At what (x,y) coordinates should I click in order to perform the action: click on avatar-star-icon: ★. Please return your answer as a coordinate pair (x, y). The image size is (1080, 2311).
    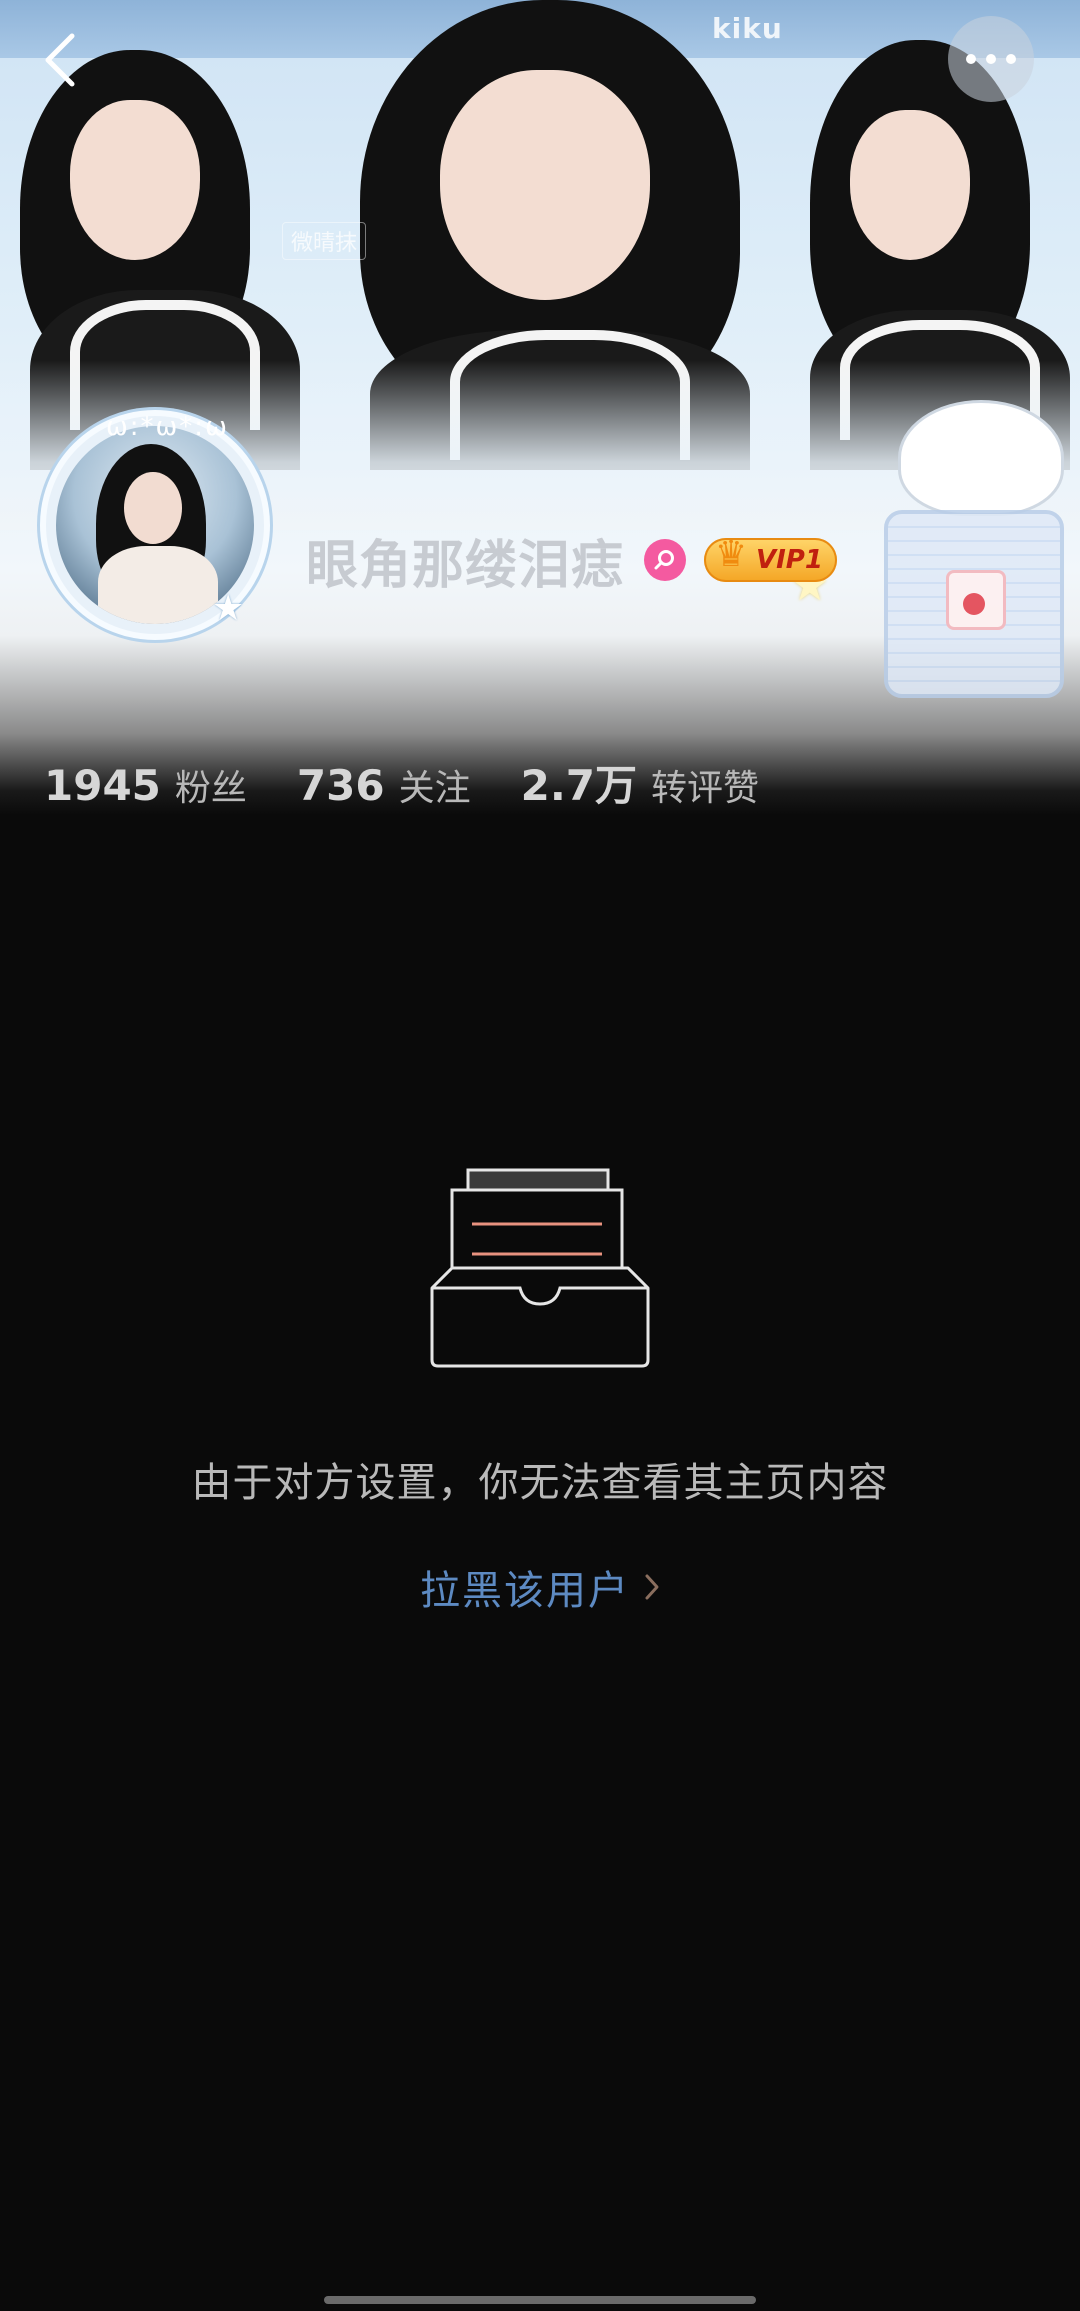
    Looking at the image, I should click on (228, 608).